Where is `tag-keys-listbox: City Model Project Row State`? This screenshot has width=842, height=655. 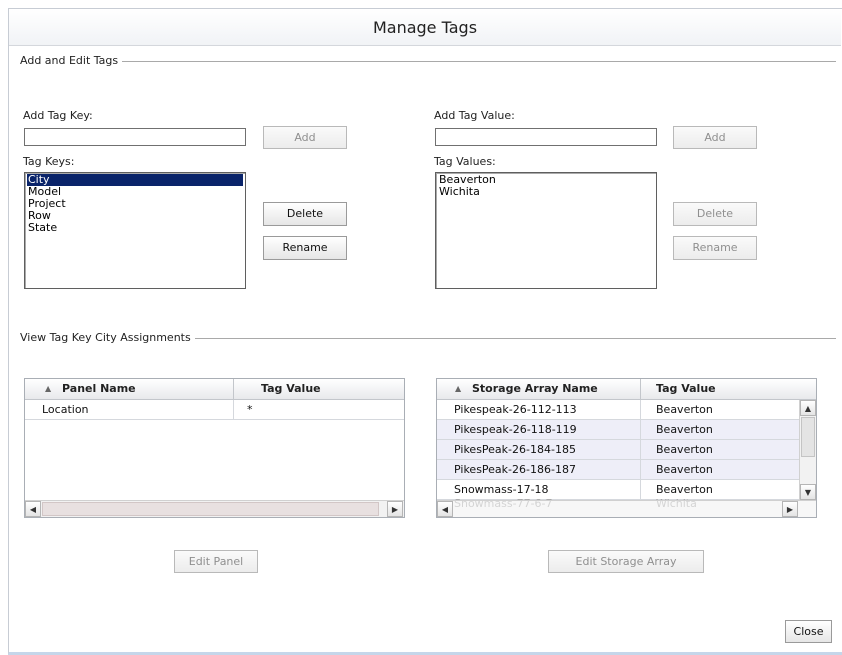
tag-keys-listbox: City Model Project Row State is located at coordinates (135, 230).